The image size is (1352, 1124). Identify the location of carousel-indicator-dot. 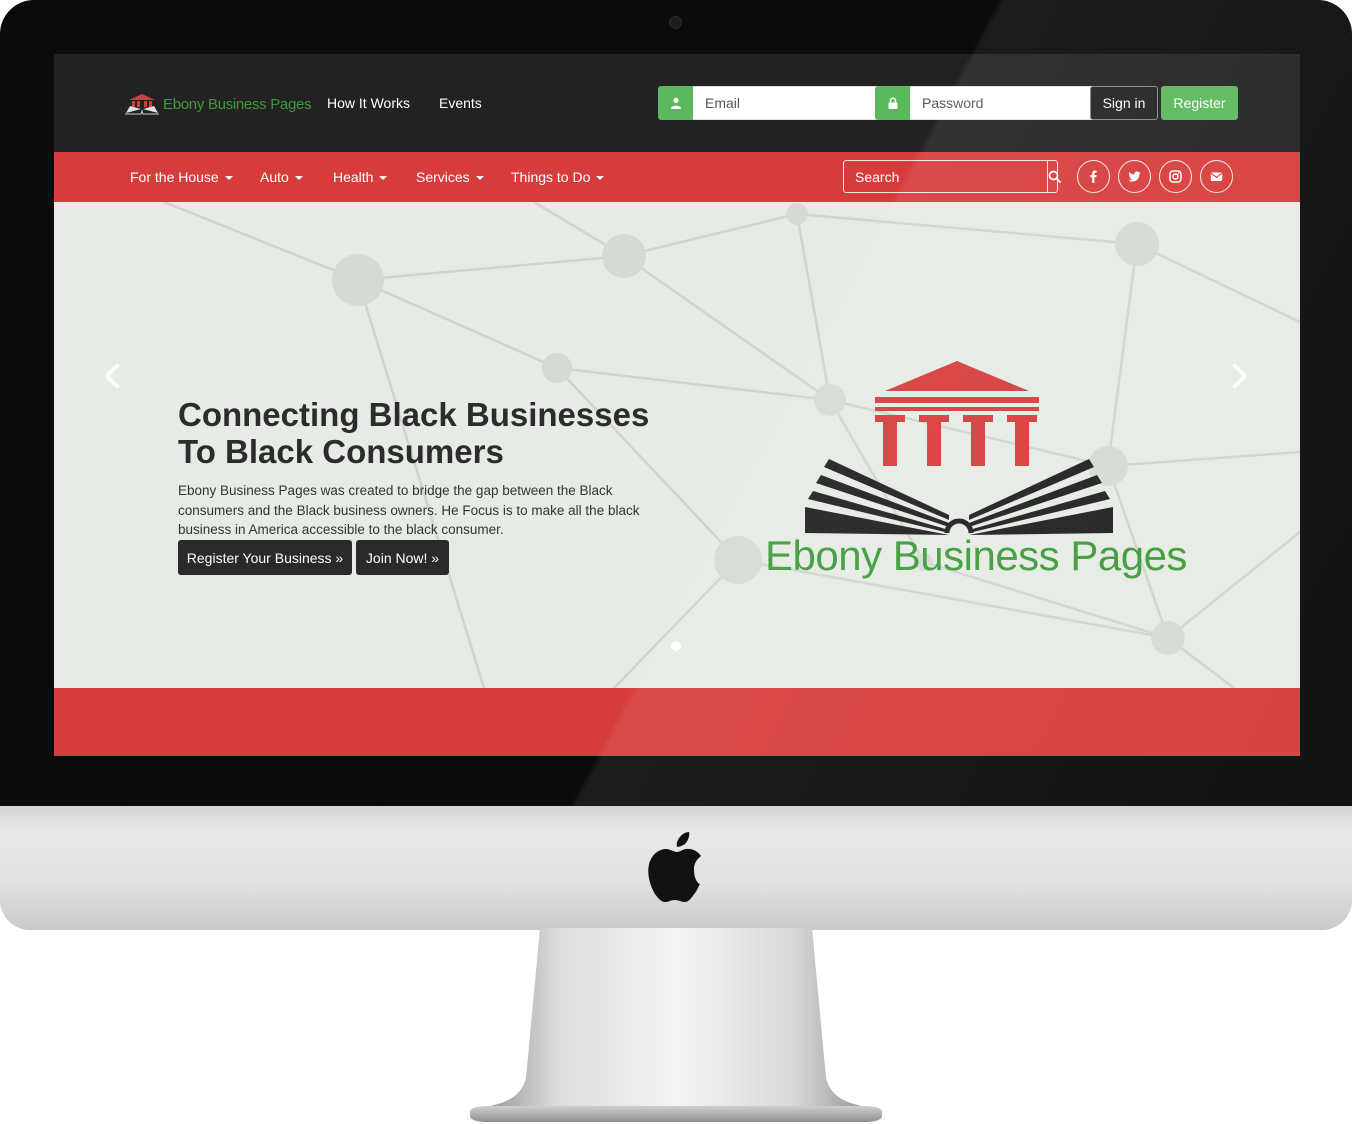
(676, 646).